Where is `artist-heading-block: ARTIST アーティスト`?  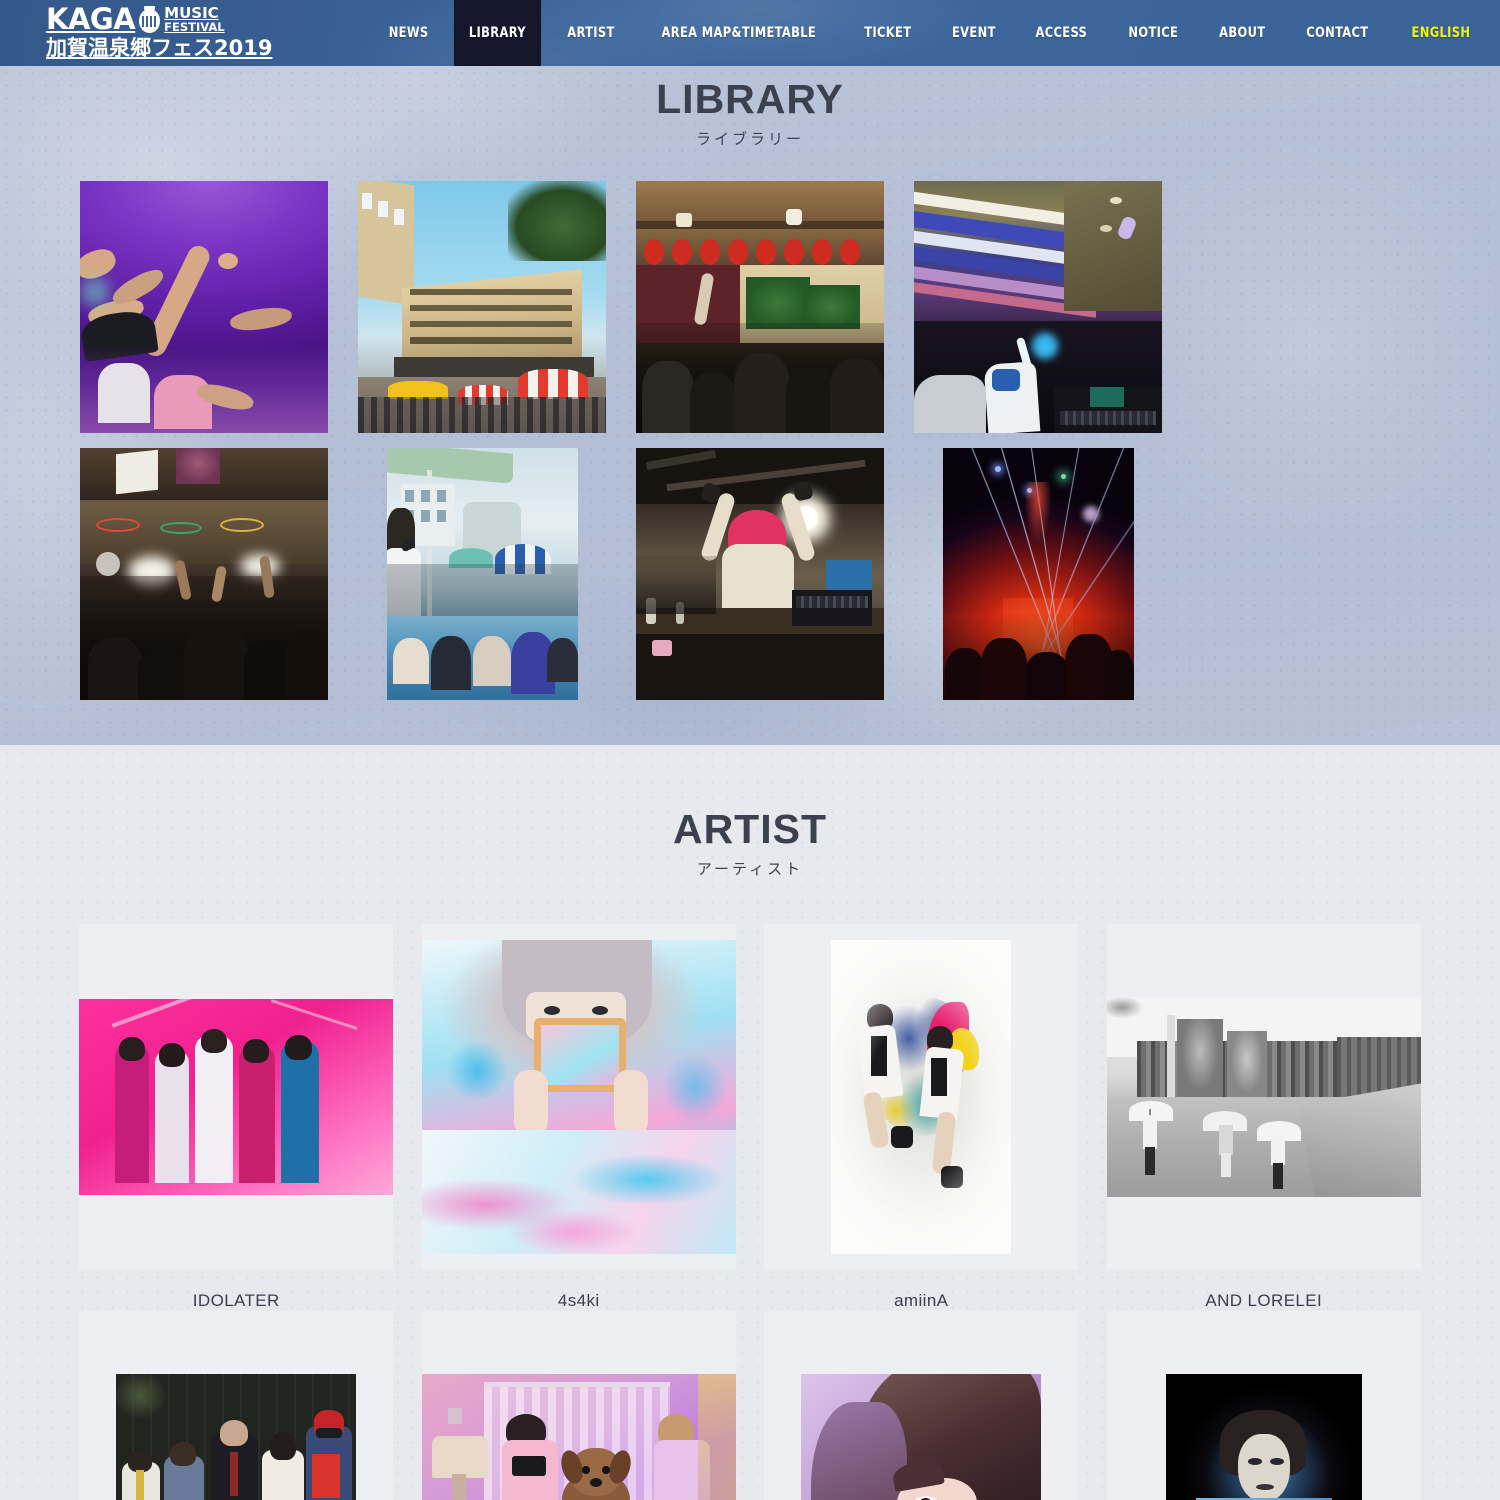
artist-heading-block: ARTIST アーティスト is located at coordinates (750, 812).